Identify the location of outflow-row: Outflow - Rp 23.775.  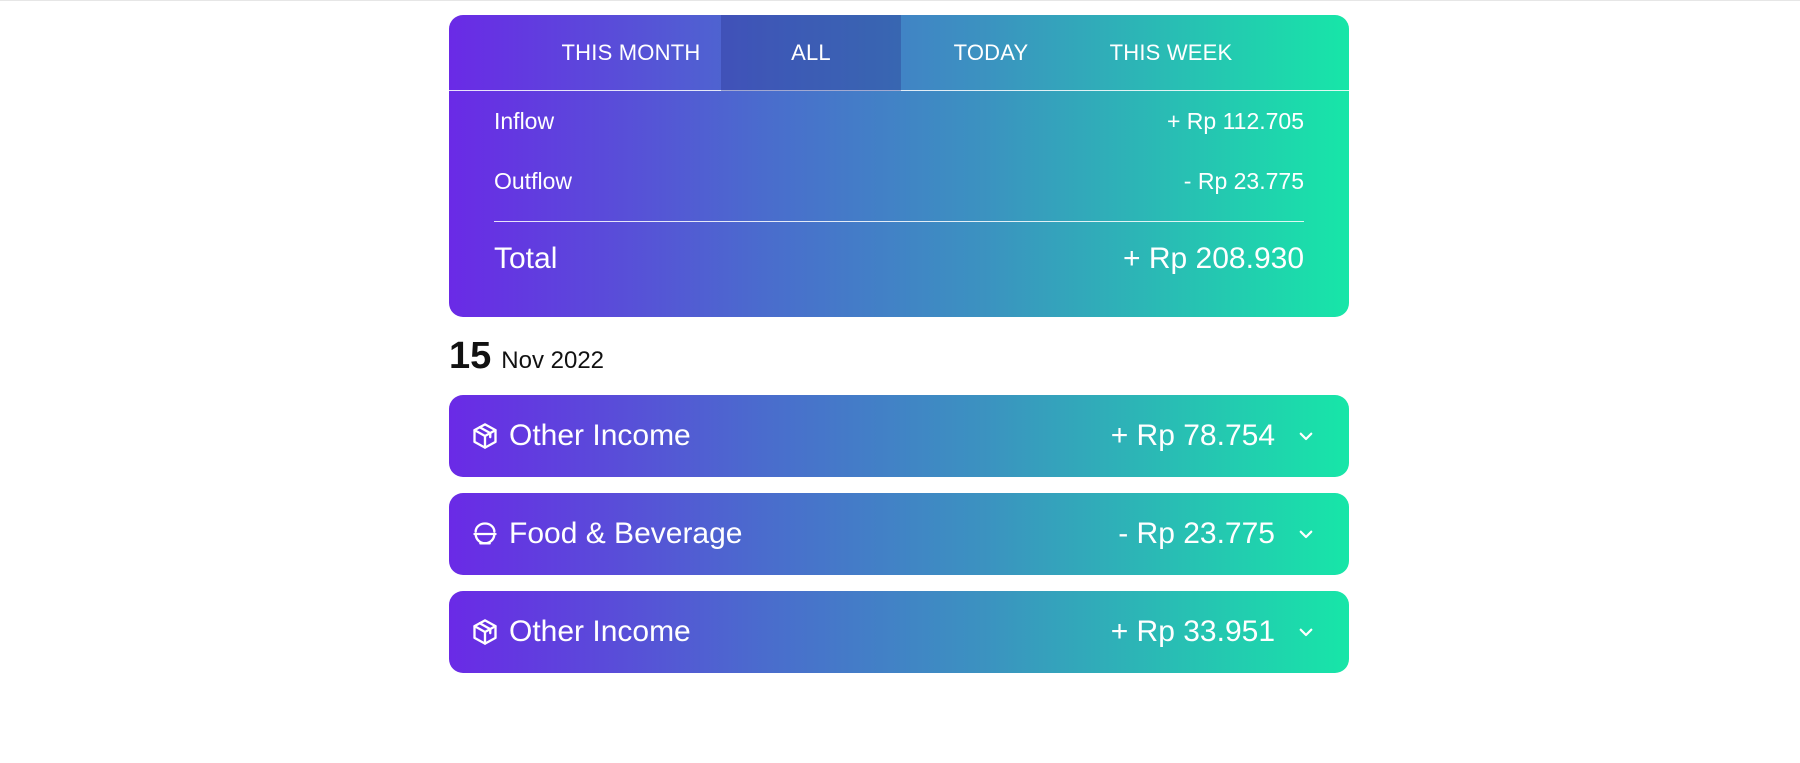
(899, 181).